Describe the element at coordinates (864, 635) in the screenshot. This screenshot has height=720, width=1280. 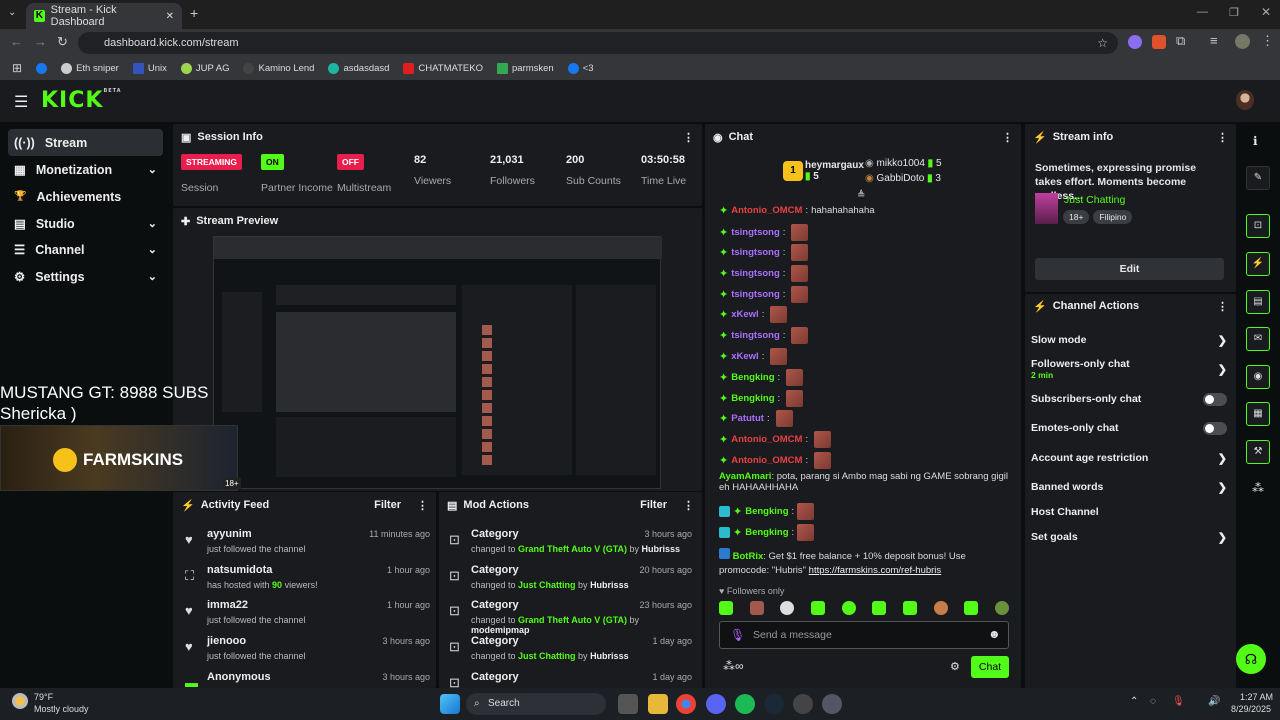
I see `chat-input: 🎙 Send a message ☻` at that location.